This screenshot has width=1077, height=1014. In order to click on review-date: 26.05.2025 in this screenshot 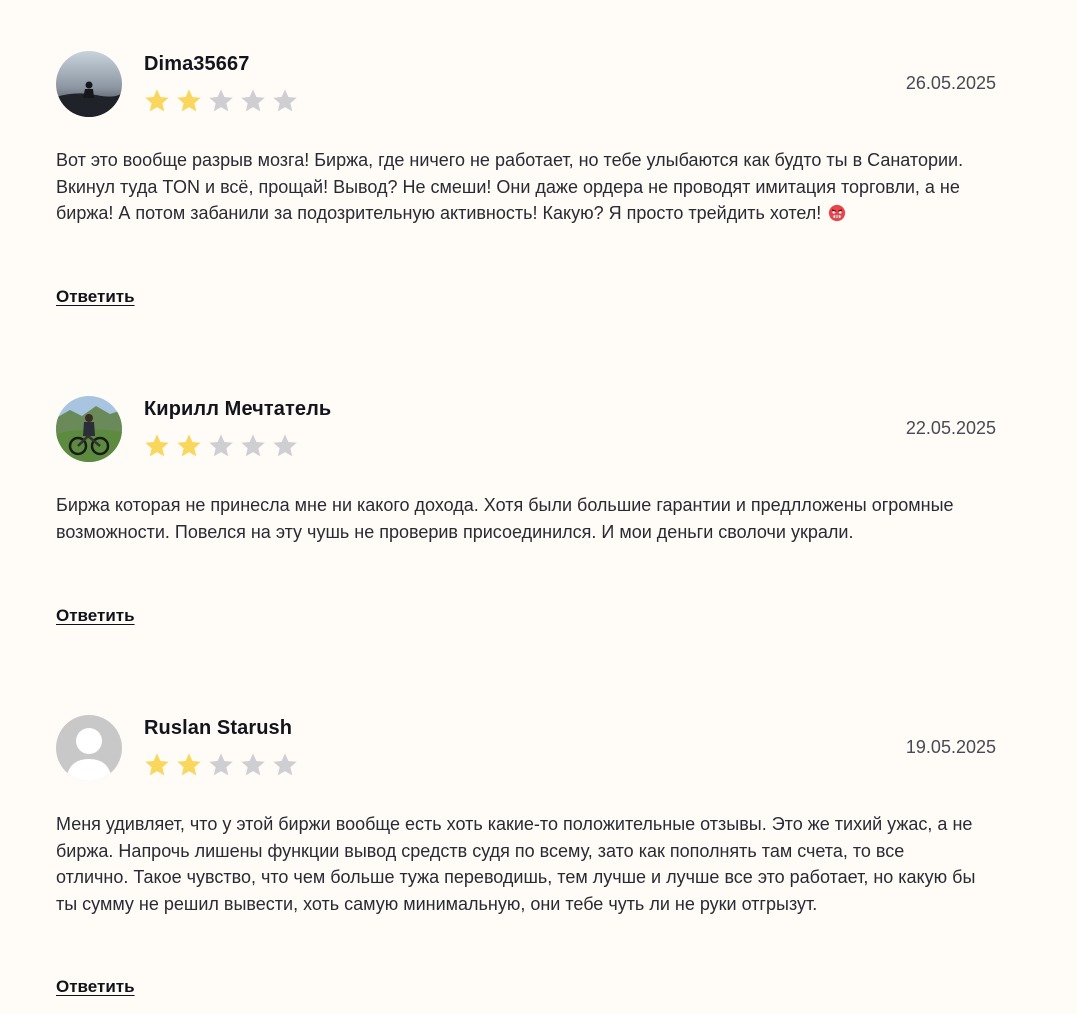, I will do `click(950, 83)`.